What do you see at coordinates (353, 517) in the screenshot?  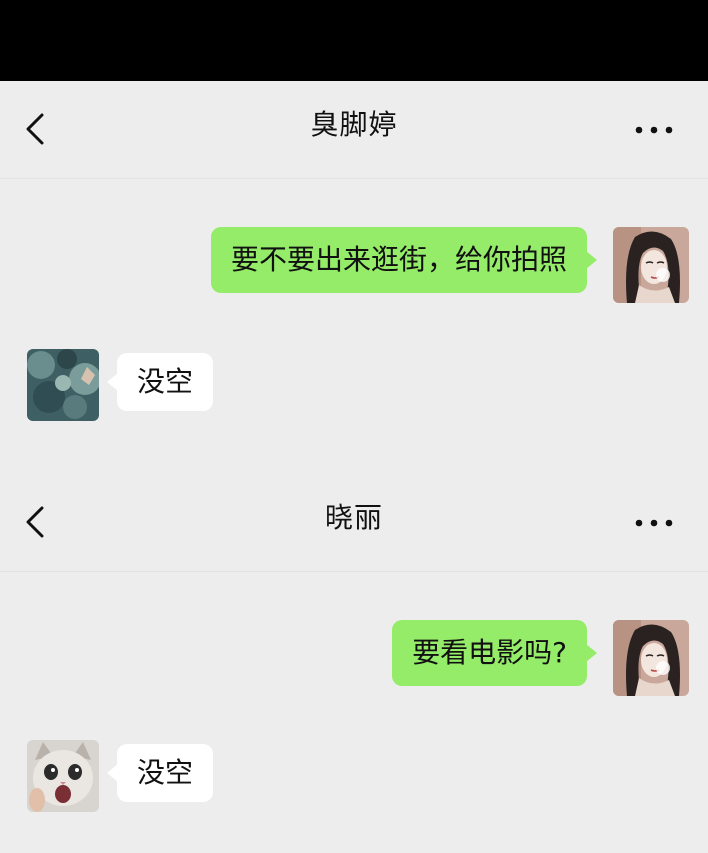 I see `chat-title: 晓丽` at bounding box center [353, 517].